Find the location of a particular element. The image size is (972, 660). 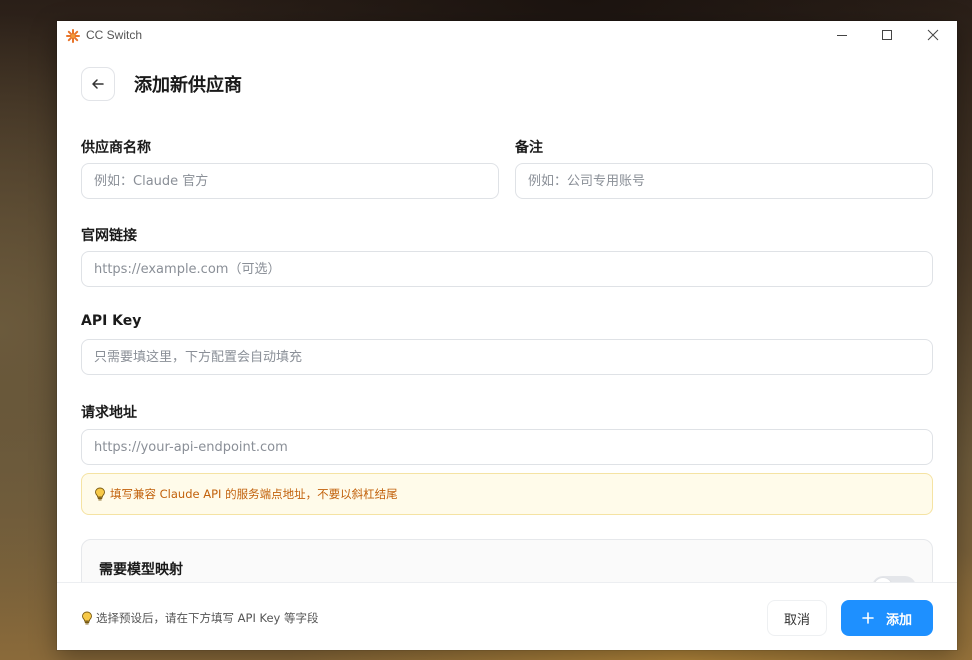

add-button: 添加 is located at coordinates (887, 618).